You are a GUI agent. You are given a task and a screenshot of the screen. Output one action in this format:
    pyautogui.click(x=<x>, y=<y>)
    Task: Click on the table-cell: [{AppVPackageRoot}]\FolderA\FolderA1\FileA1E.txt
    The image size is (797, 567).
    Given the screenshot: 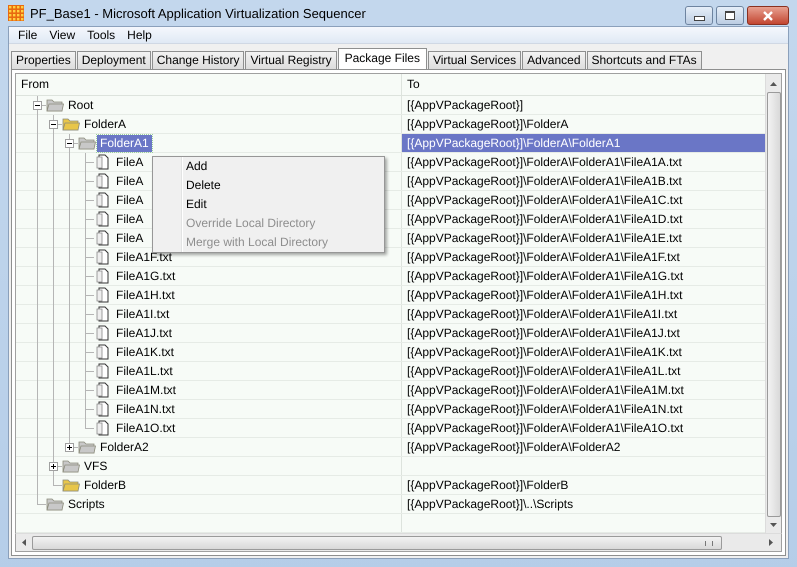 What is the action you would take?
    pyautogui.click(x=544, y=238)
    